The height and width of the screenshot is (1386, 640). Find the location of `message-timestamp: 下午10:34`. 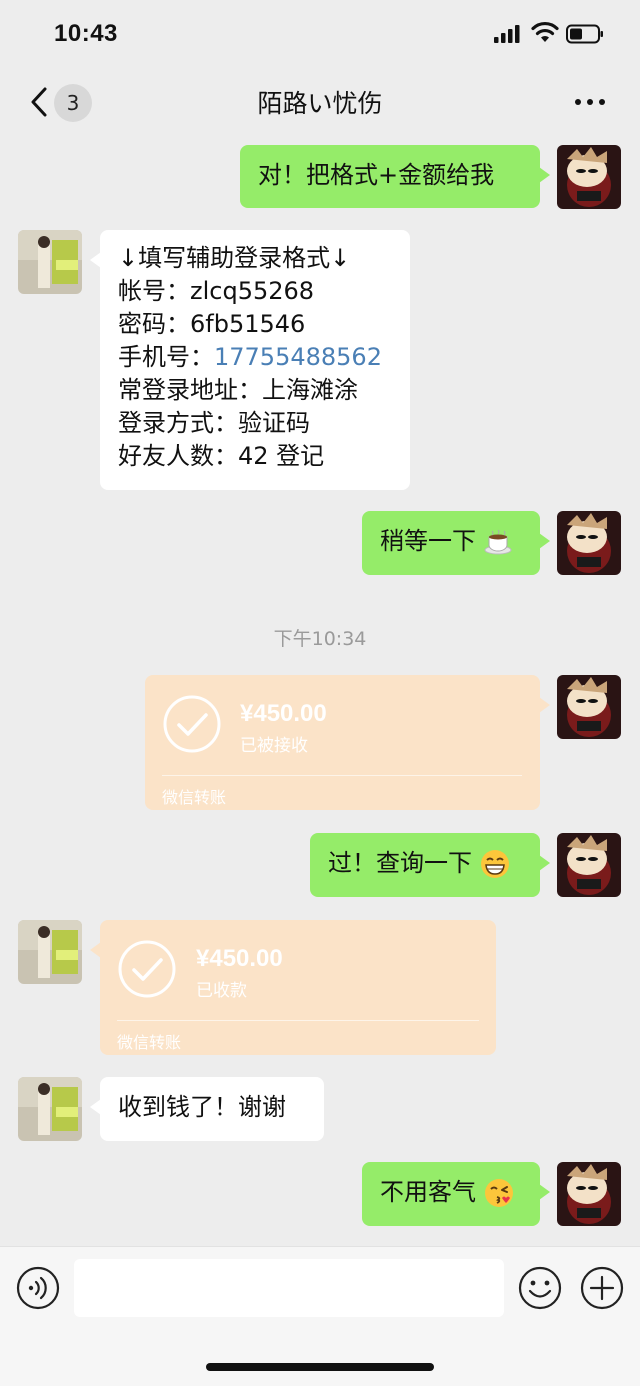

message-timestamp: 下午10:34 is located at coordinates (320, 639).